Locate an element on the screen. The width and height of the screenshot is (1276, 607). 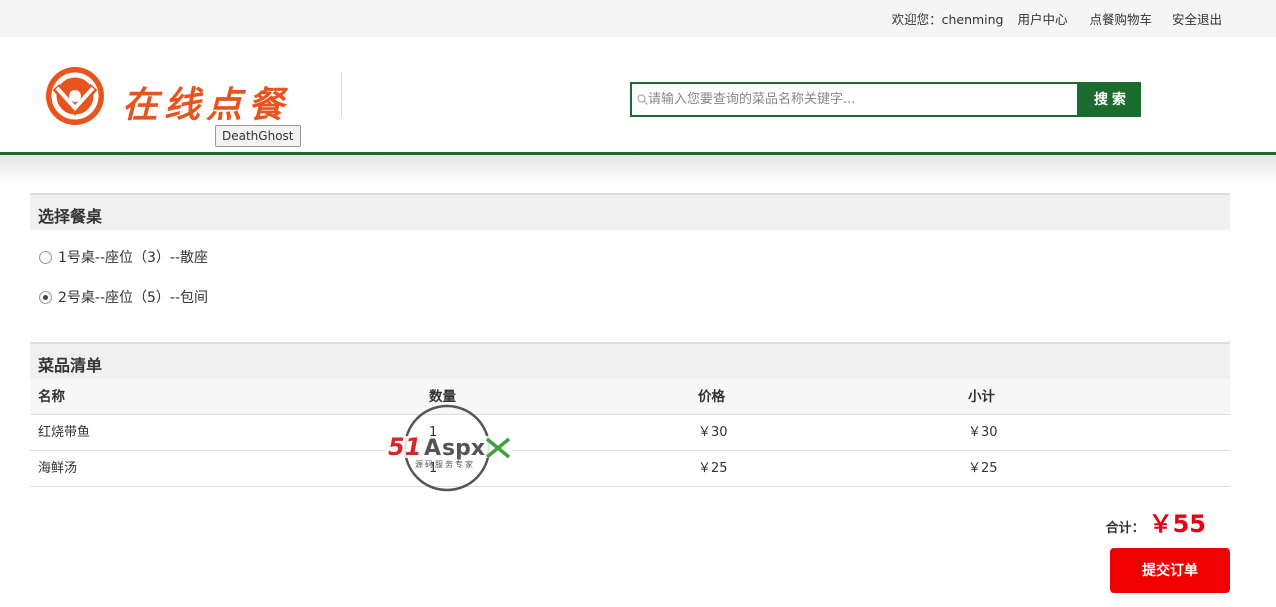
top-bar: 欢迎您：chenming 用户中心 点餐购物车 安全退出 is located at coordinates (638, 18).